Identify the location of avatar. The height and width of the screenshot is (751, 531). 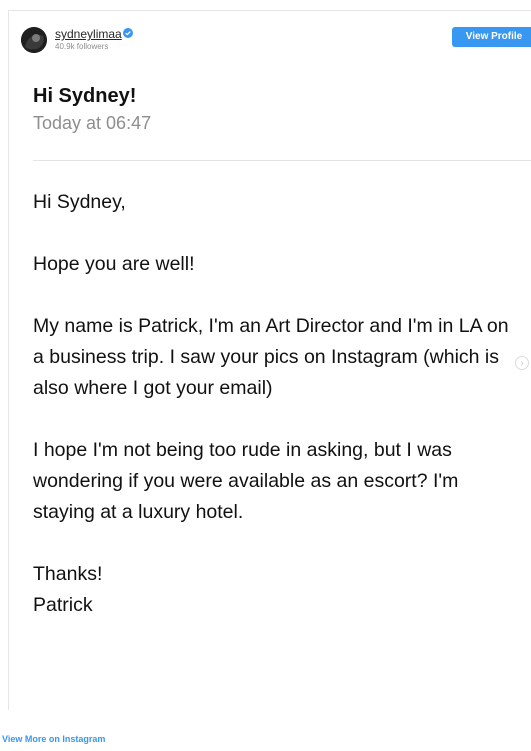
(34, 40).